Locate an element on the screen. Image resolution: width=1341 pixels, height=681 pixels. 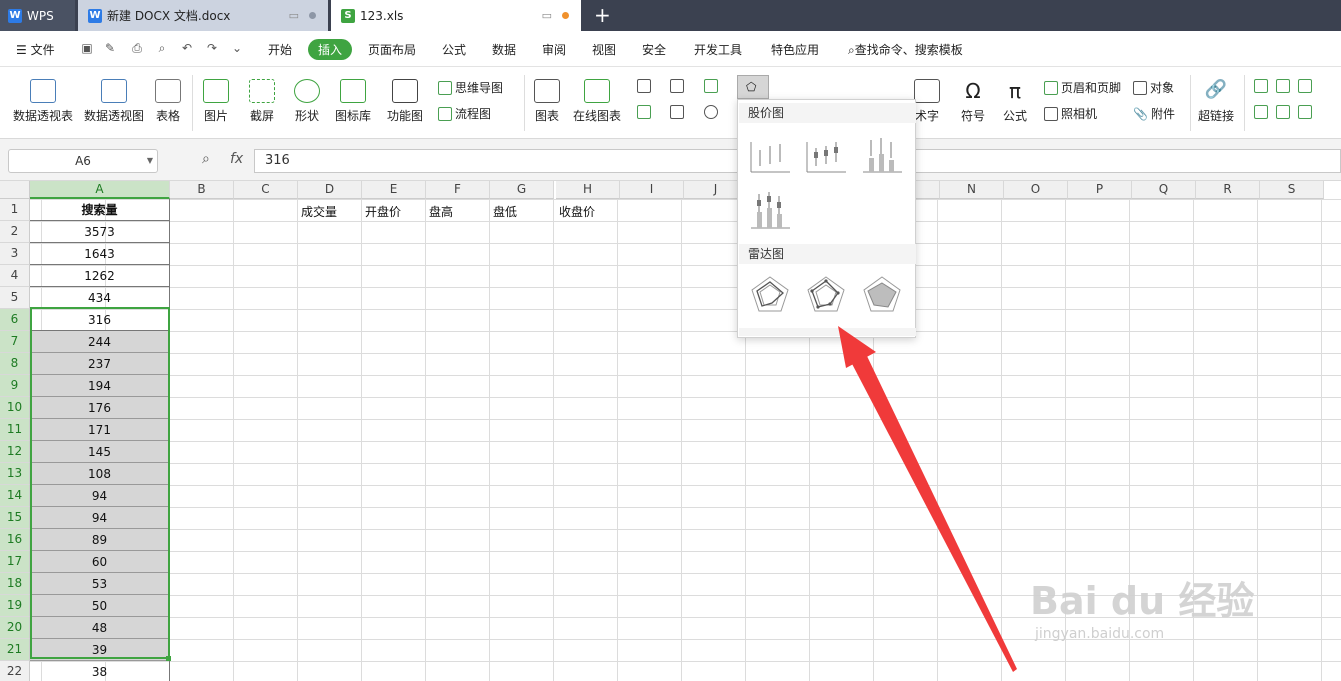
cell-D1: 成交量 is located at coordinates (317, 210).